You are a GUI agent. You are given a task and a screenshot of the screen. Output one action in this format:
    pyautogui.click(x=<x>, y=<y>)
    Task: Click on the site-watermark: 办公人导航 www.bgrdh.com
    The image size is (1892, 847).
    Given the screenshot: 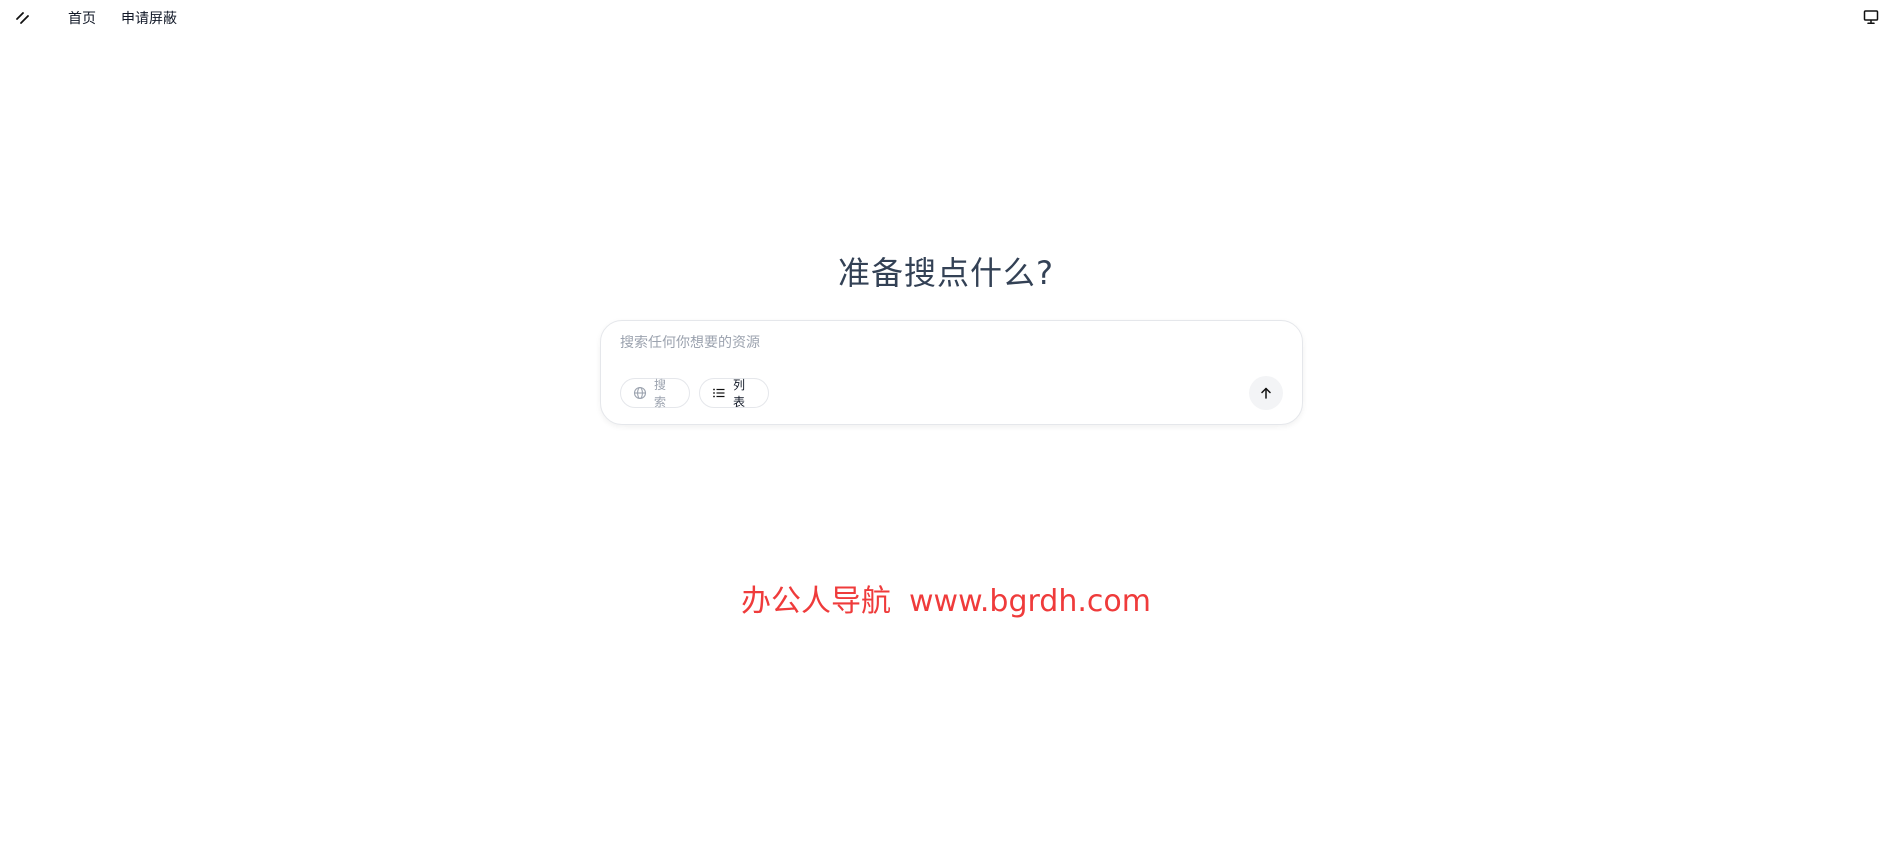 What is the action you would take?
    pyautogui.click(x=946, y=598)
    